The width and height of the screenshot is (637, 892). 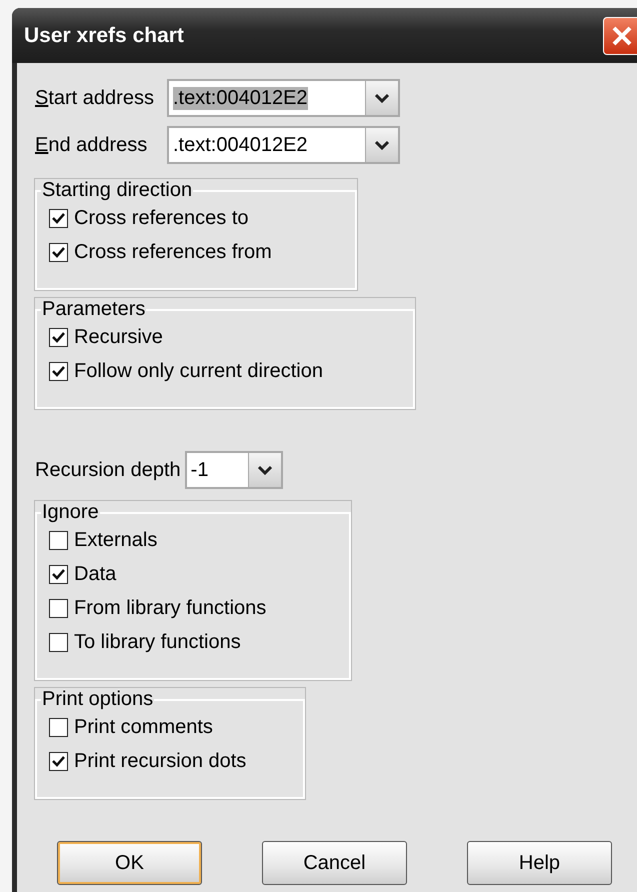 What do you see at coordinates (116, 540) in the screenshot?
I see `checkbox-label: Externals` at bounding box center [116, 540].